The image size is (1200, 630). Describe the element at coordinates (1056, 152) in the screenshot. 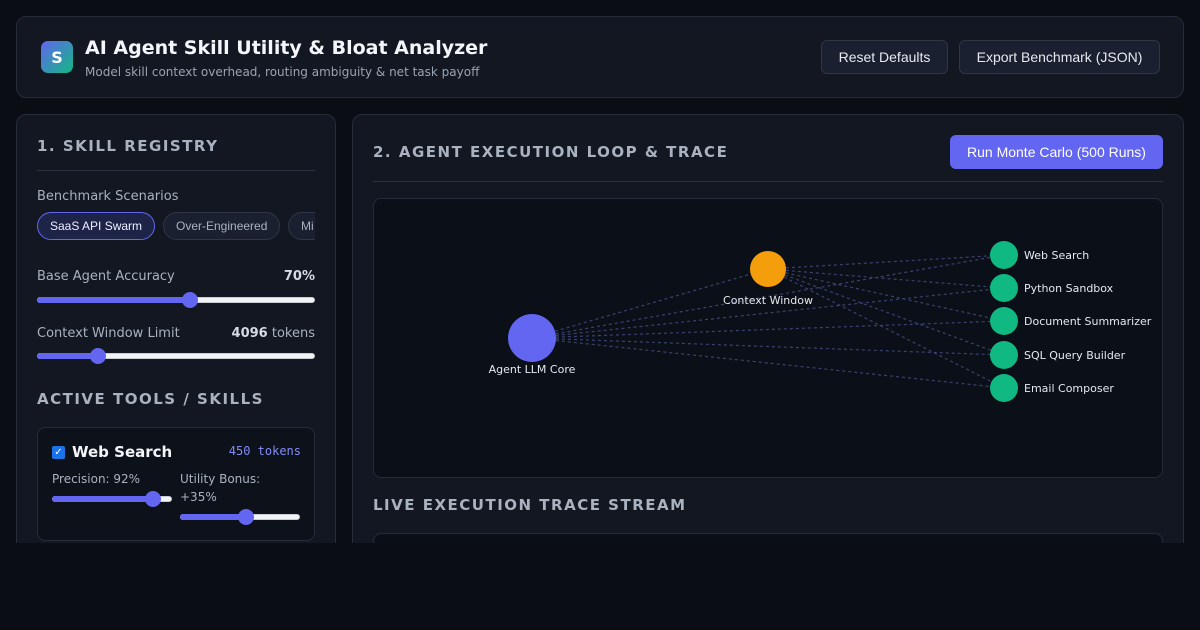

I see `run-monte-carlo-button: Run Monte Carlo (500 Runs)` at that location.